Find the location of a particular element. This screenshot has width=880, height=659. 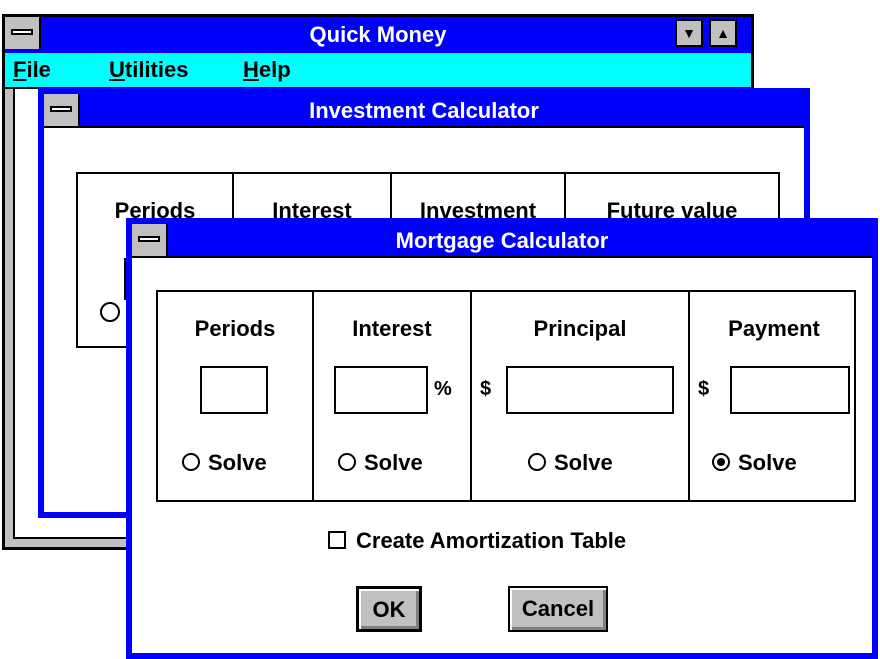

periods-label: Periods is located at coordinates (235, 328).